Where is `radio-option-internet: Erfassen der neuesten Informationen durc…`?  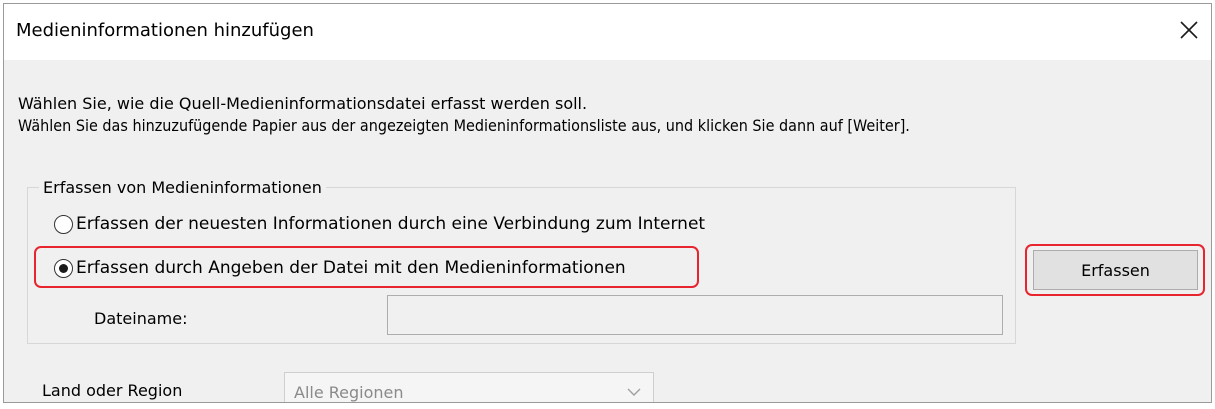
radio-option-internet: Erfassen der neuesten Informationen durc… is located at coordinates (379, 224).